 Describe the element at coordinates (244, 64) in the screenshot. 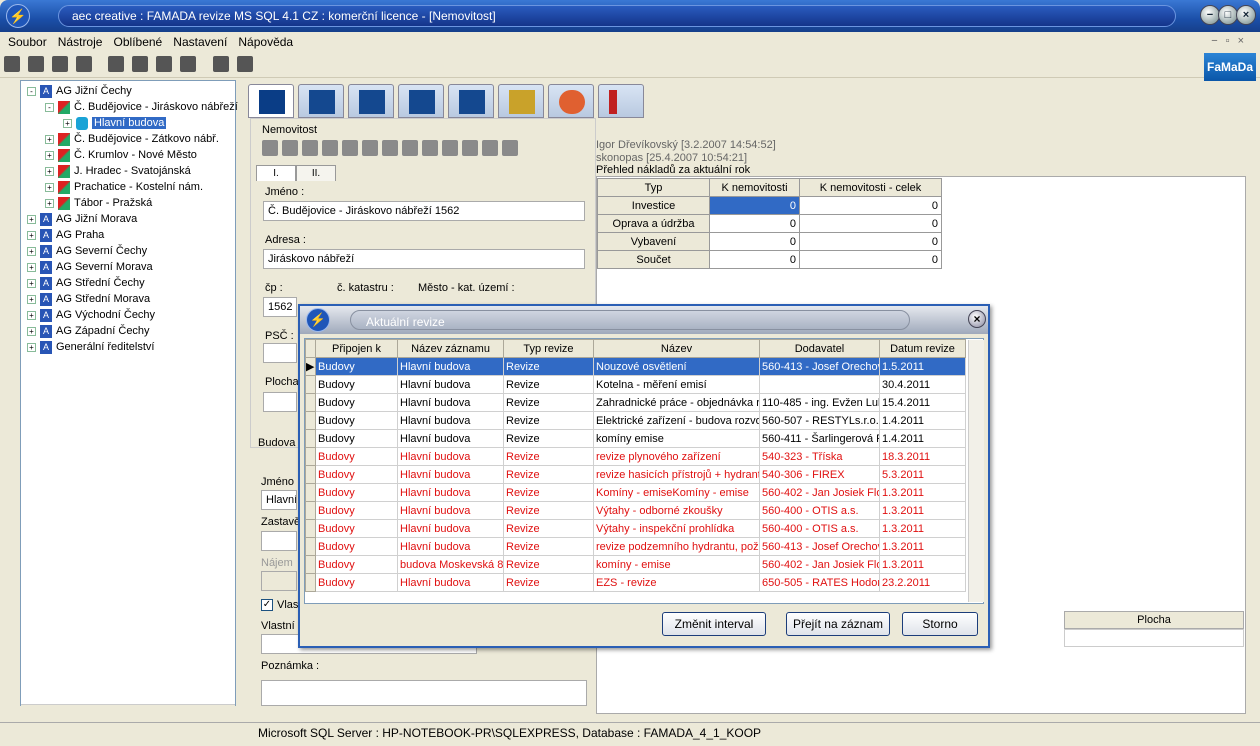

I see `tree-icon` at that location.